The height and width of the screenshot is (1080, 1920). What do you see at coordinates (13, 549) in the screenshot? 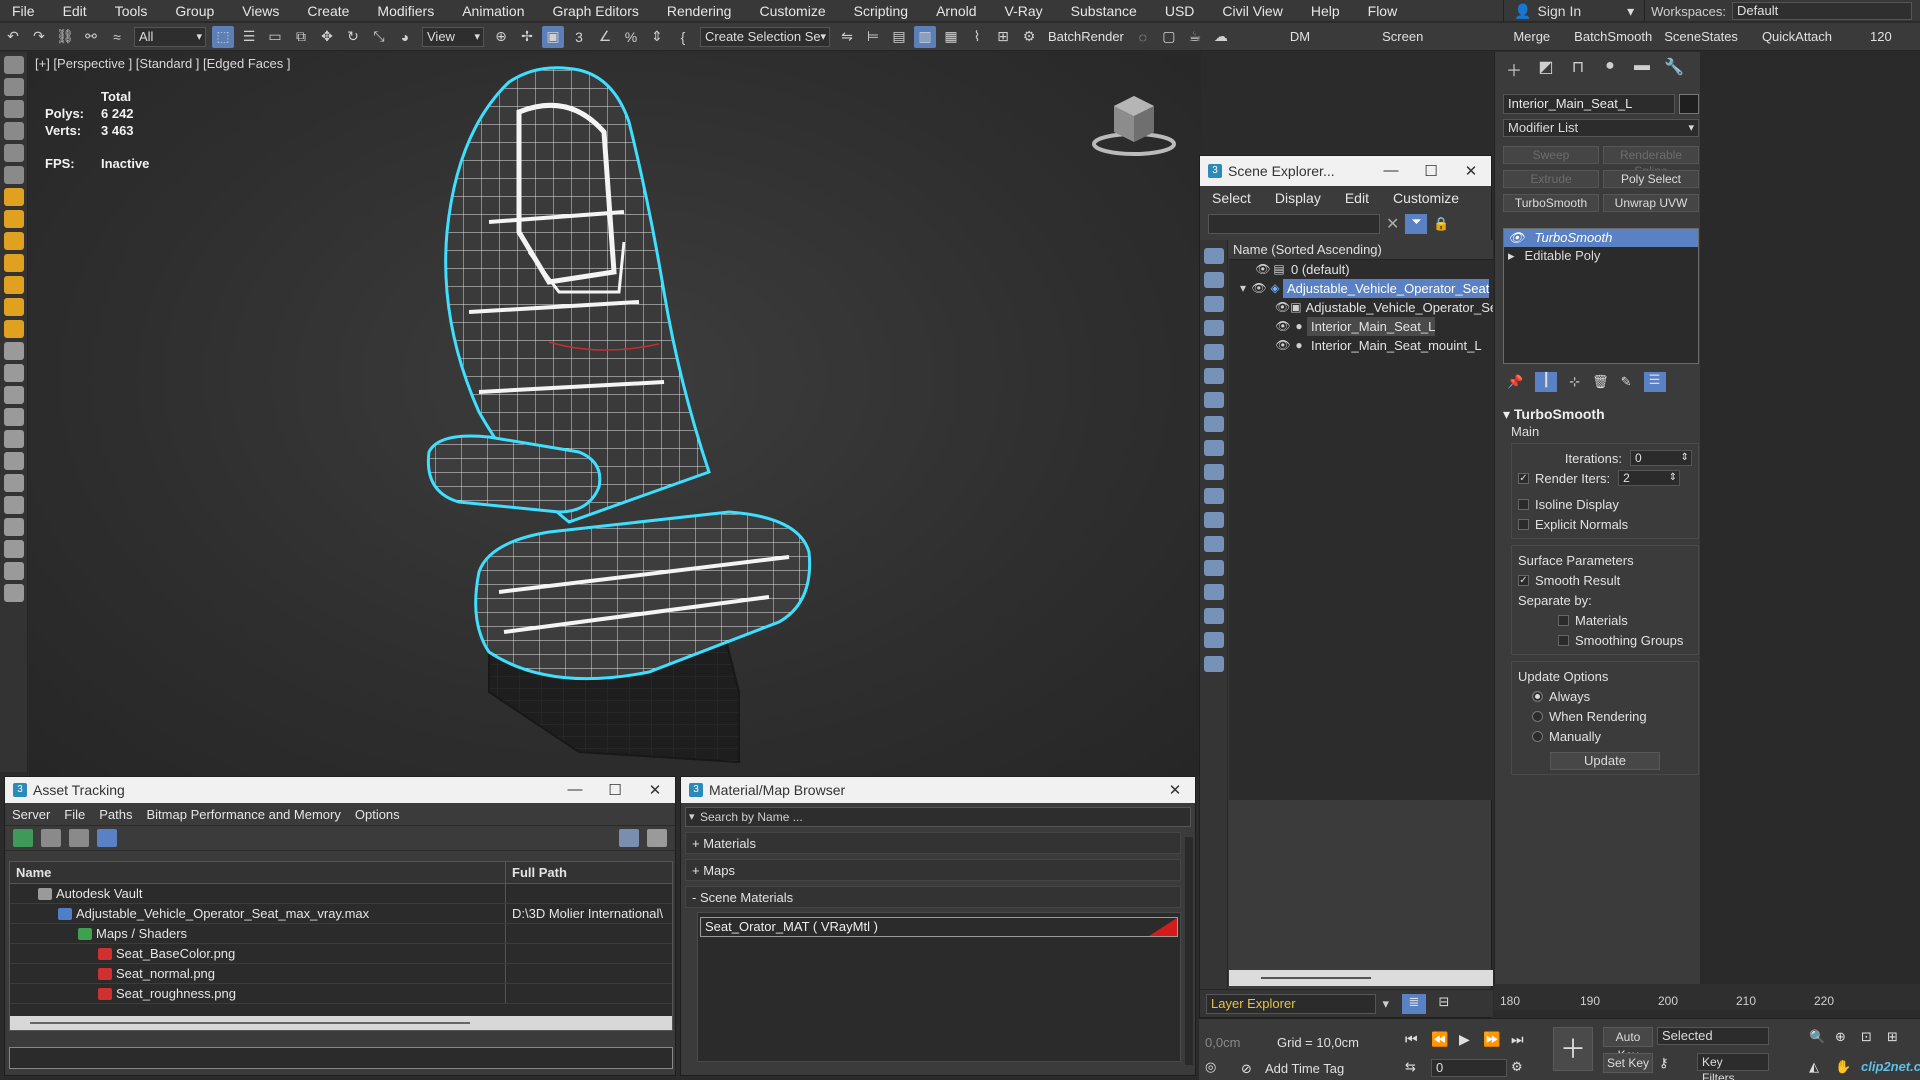
I see `mesh-icon` at bounding box center [13, 549].